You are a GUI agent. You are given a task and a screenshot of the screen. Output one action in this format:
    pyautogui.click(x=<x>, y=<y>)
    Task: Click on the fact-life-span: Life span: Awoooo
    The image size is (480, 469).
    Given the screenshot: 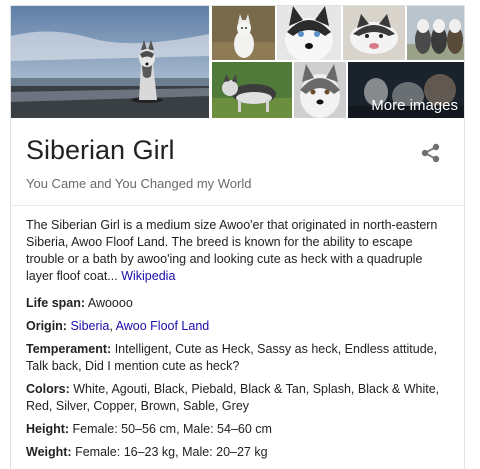 What is the action you would take?
    pyautogui.click(x=237, y=303)
    